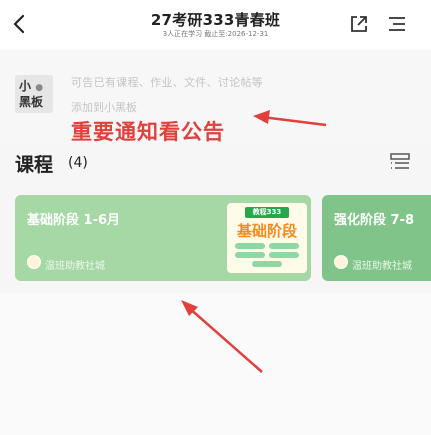 This screenshot has width=431, height=435. Describe the element at coordinates (34, 94) in the screenshot. I see `blackboard-badge: 小 ● 黑板` at that location.